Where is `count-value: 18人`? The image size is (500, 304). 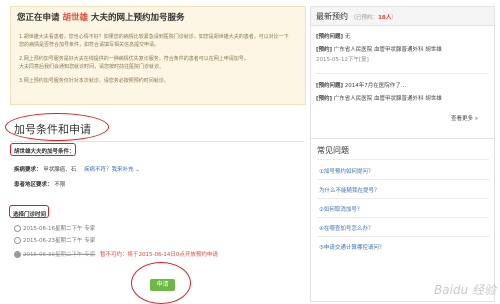 count-value: 18人 is located at coordinates (385, 18).